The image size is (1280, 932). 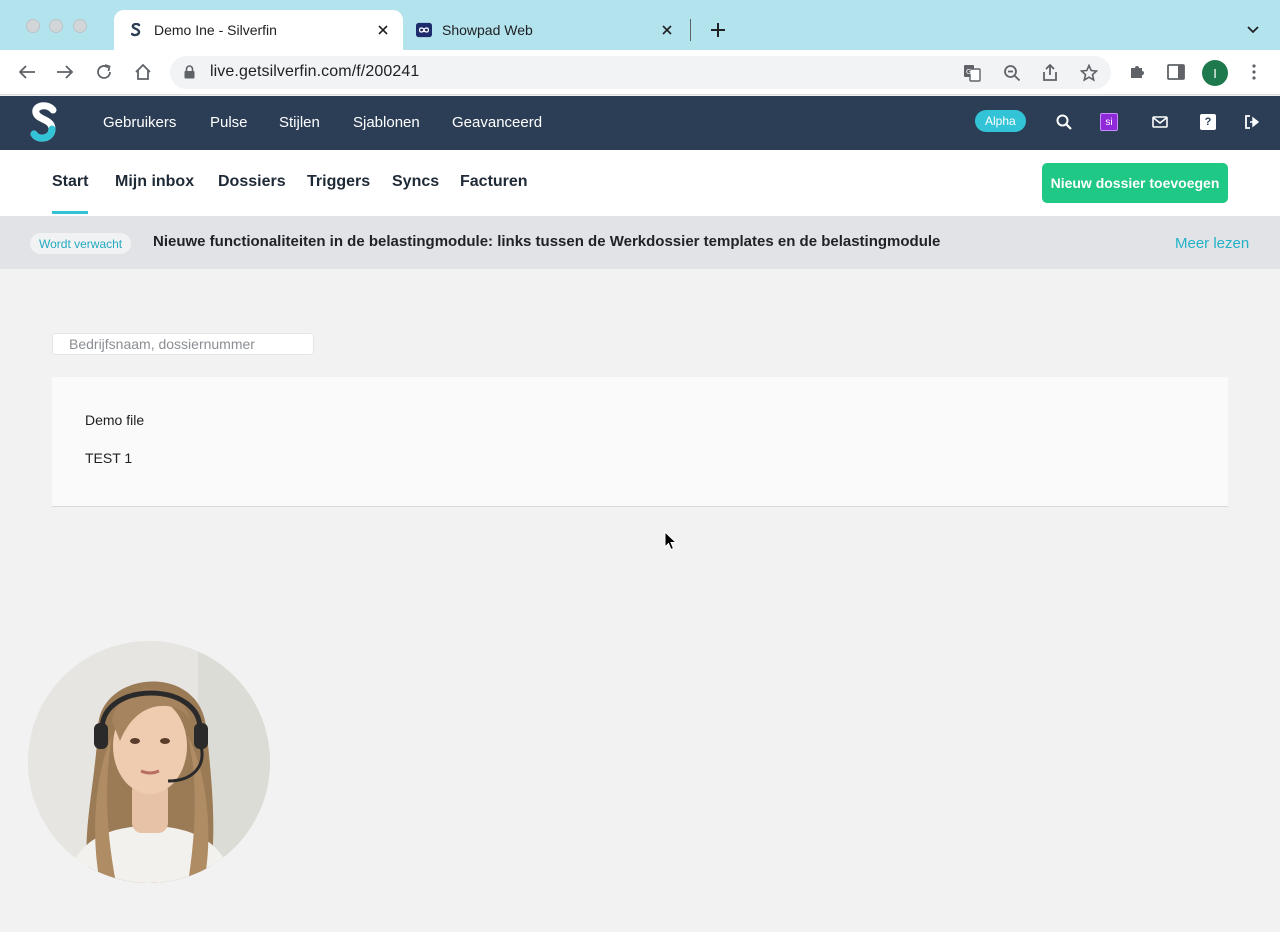 What do you see at coordinates (315, 71) in the screenshot?
I see `url-text: live.getsilverfin.com/f/200241` at bounding box center [315, 71].